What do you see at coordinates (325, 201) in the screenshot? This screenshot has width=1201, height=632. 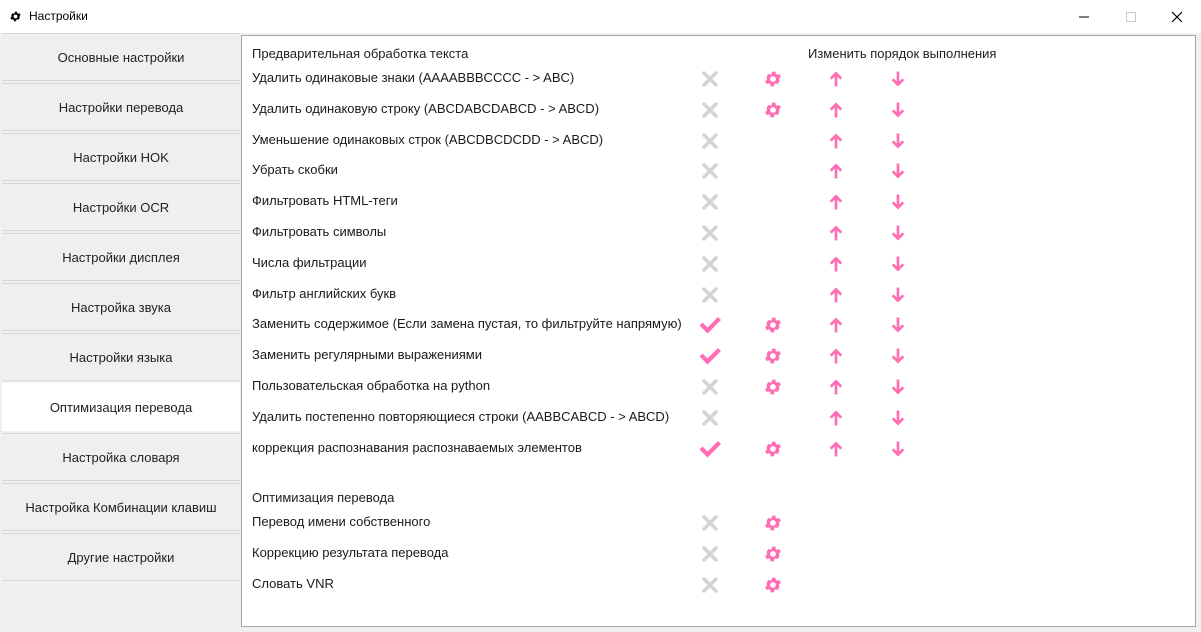 I see `preprocessing-label: Фильтровать HTML-теги` at bounding box center [325, 201].